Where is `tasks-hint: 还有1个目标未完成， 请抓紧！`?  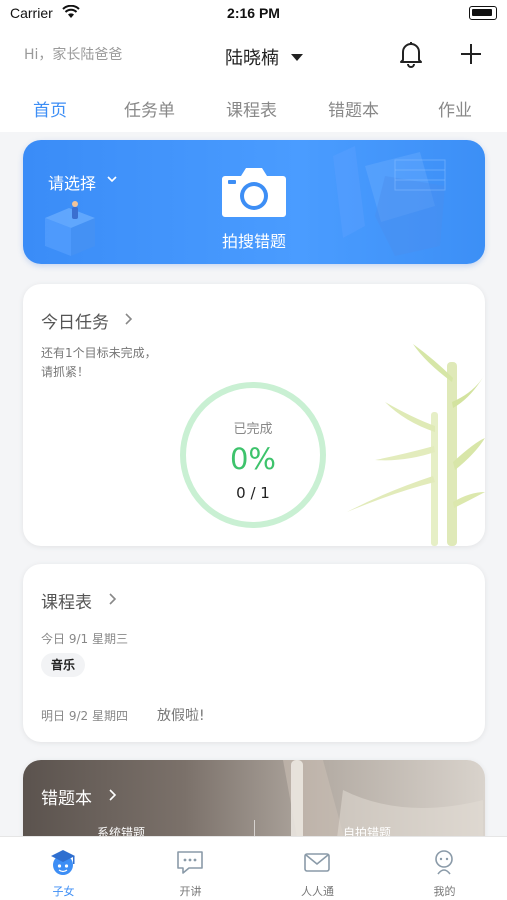
tasks-hint: 还有1个目标未完成， 请抓紧！ is located at coordinates (99, 363).